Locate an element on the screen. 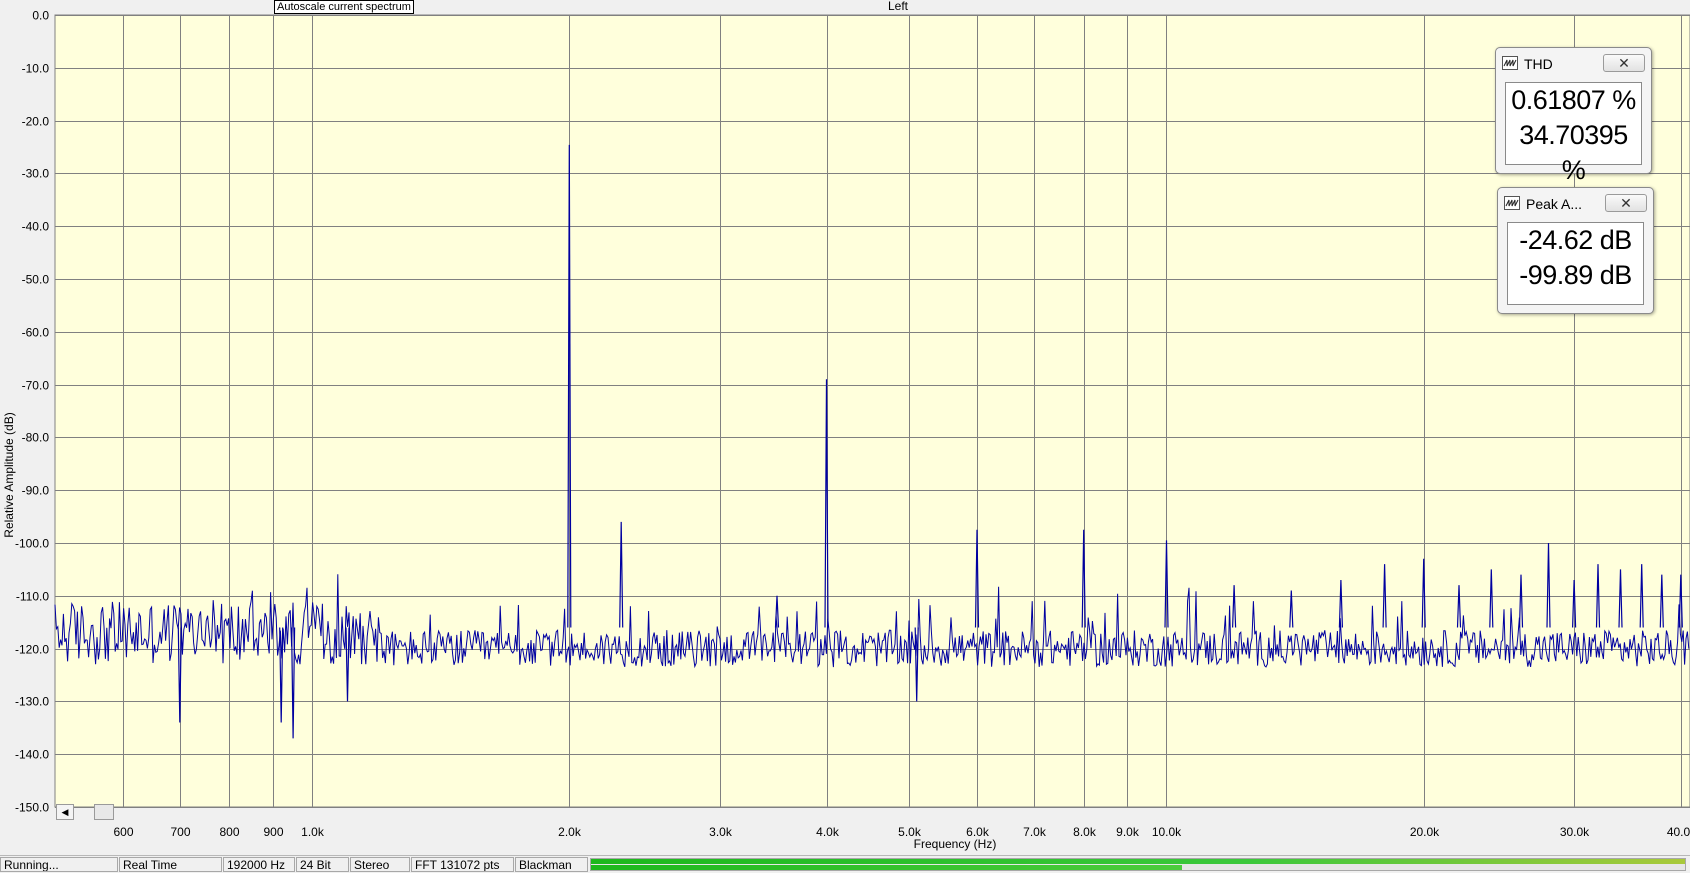 This screenshot has width=1690, height=873. thd-value-1: 0.61807 % is located at coordinates (1573, 100).